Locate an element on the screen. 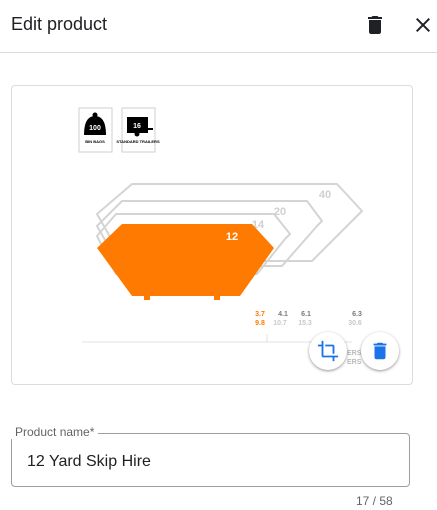 Image resolution: width=437 pixels, height=510 pixels. measure-r1-c3: 6.1 is located at coordinates (306, 314).